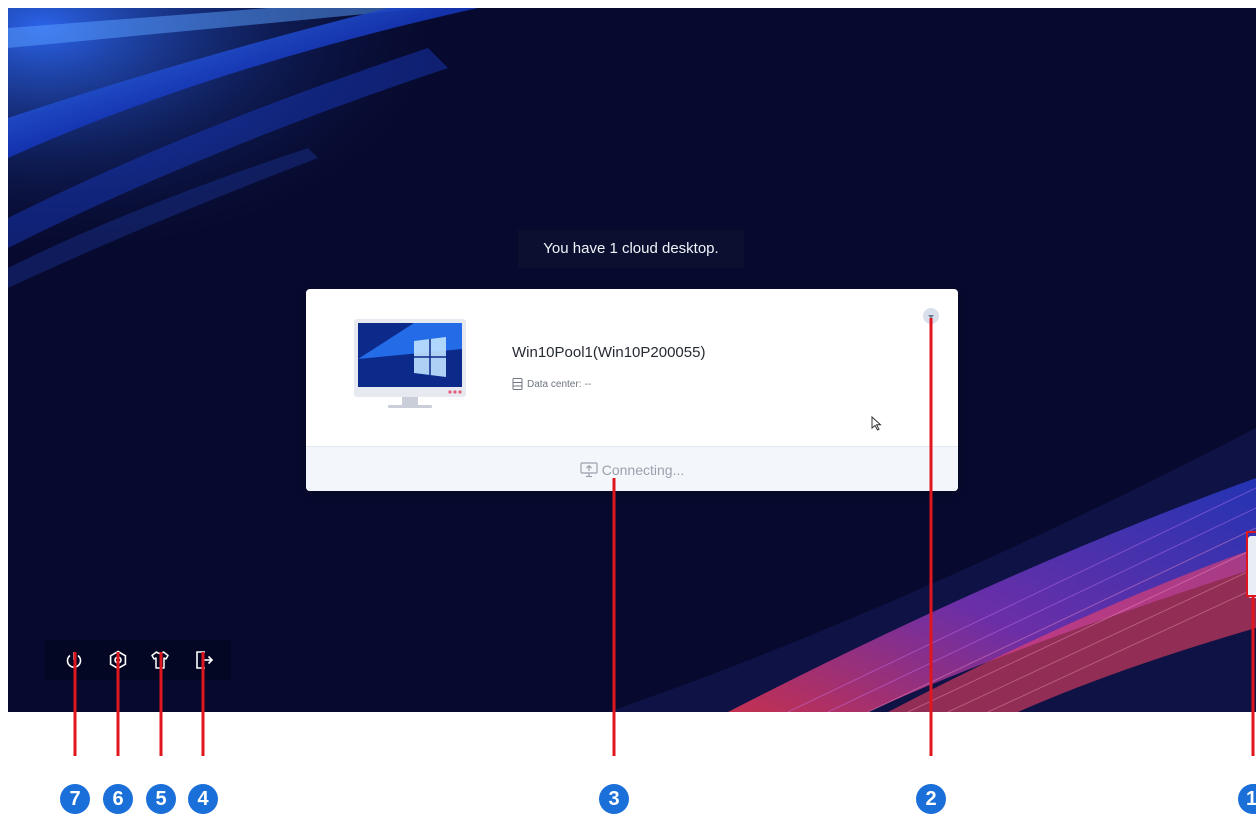 The height and width of the screenshot is (814, 1256). I want to click on callout-marker-6: 6, so click(118, 799).